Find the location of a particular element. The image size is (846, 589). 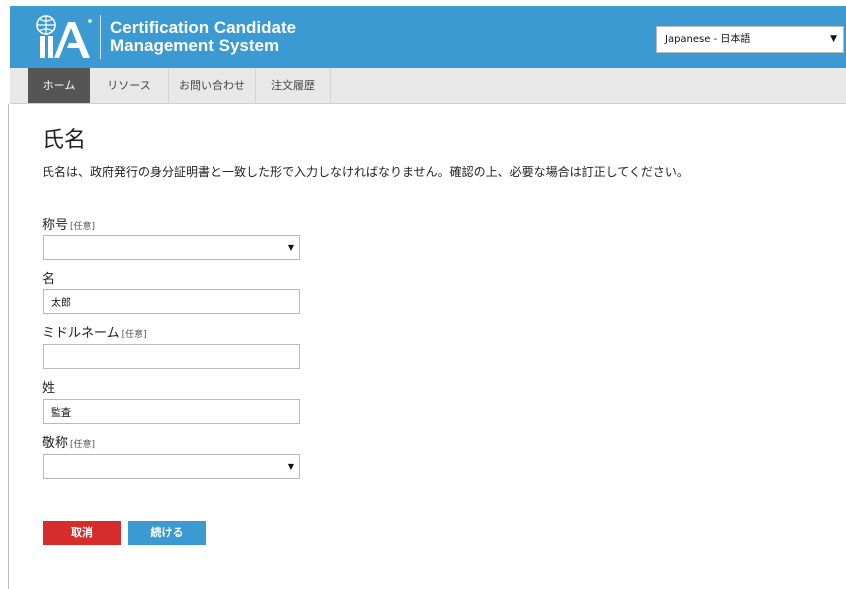

main-nav: ホーム リソース お問い合わせ 注文履歴 is located at coordinates (428, 86).